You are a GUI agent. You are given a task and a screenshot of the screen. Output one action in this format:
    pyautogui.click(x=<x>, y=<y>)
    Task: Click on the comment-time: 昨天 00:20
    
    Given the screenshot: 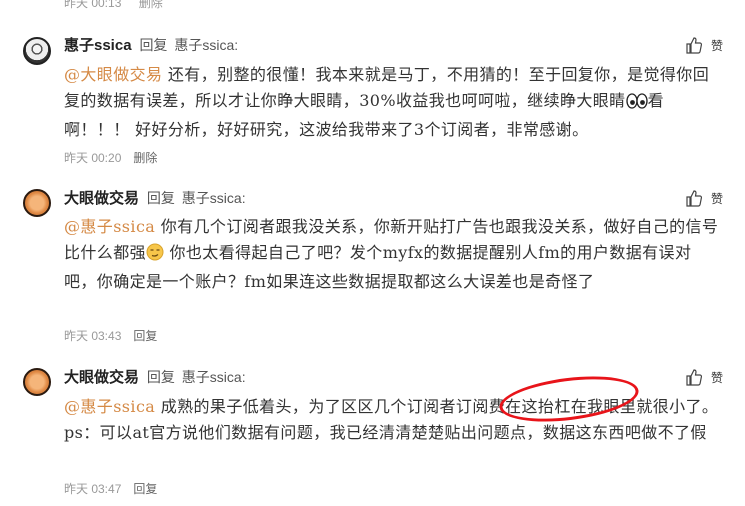 What is the action you would take?
    pyautogui.click(x=93, y=158)
    